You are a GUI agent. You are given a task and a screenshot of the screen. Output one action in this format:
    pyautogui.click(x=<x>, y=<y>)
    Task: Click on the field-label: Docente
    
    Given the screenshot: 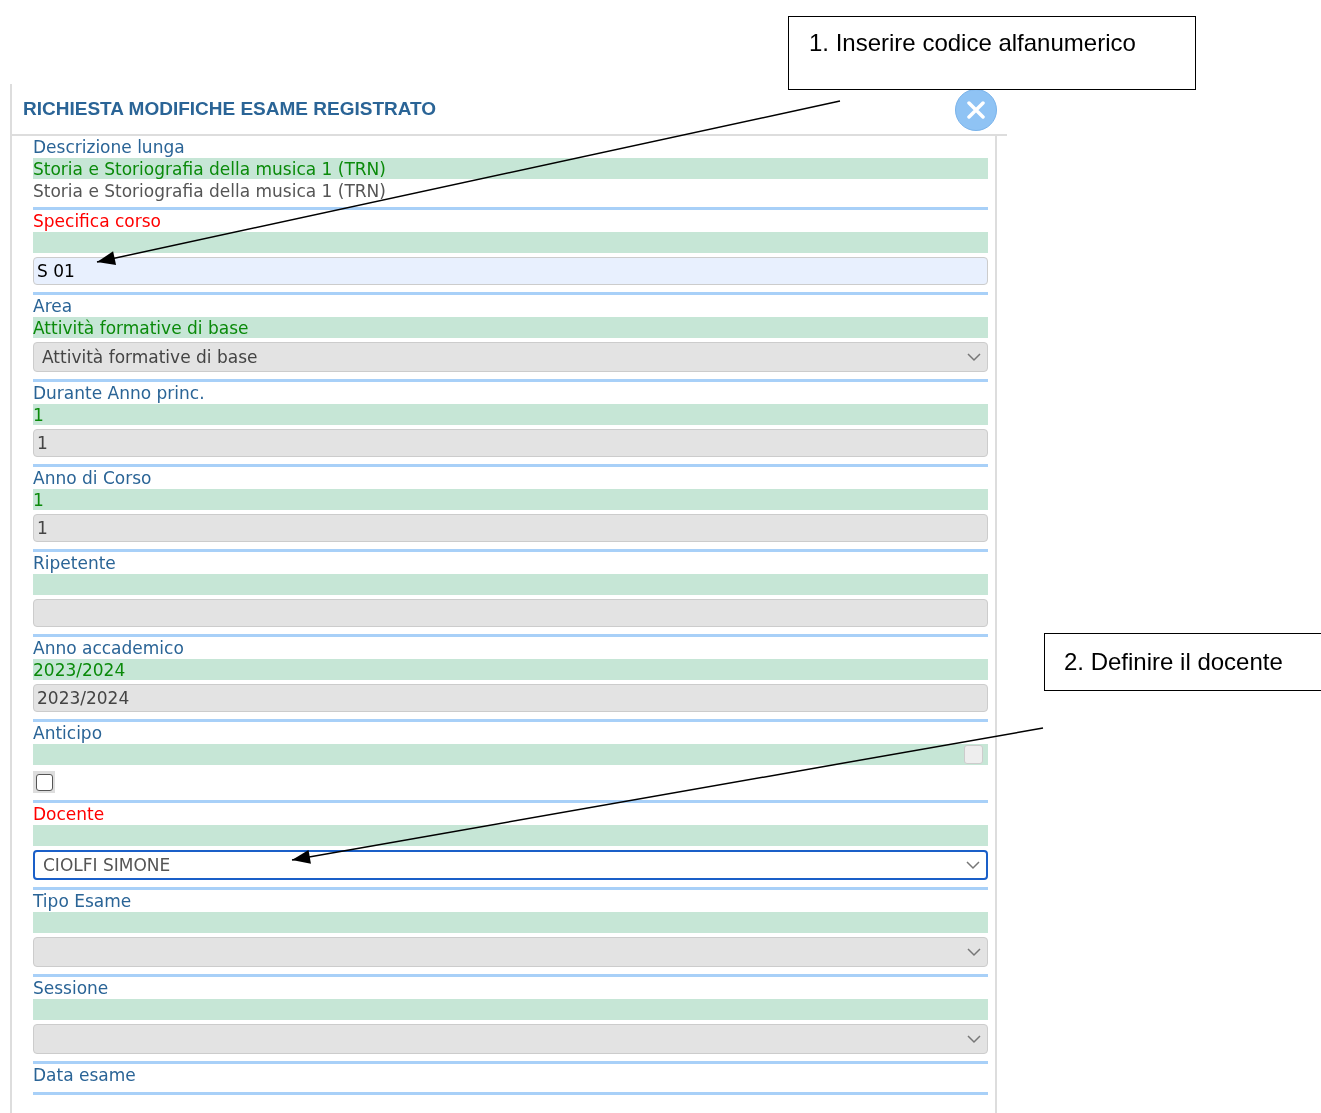 What is the action you would take?
    pyautogui.click(x=69, y=814)
    